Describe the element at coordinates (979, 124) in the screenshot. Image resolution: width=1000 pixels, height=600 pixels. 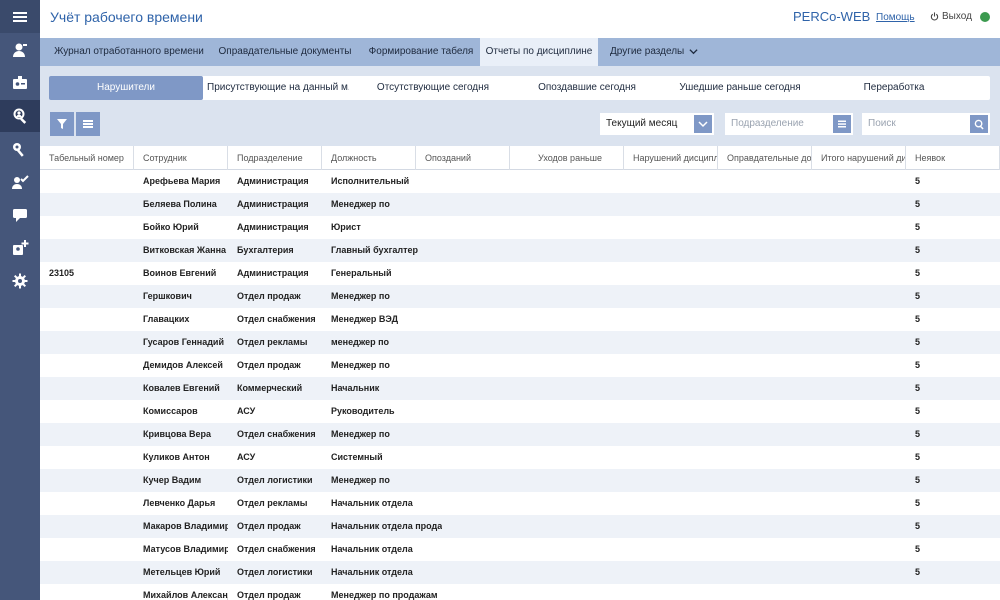
I see `search-button` at that location.